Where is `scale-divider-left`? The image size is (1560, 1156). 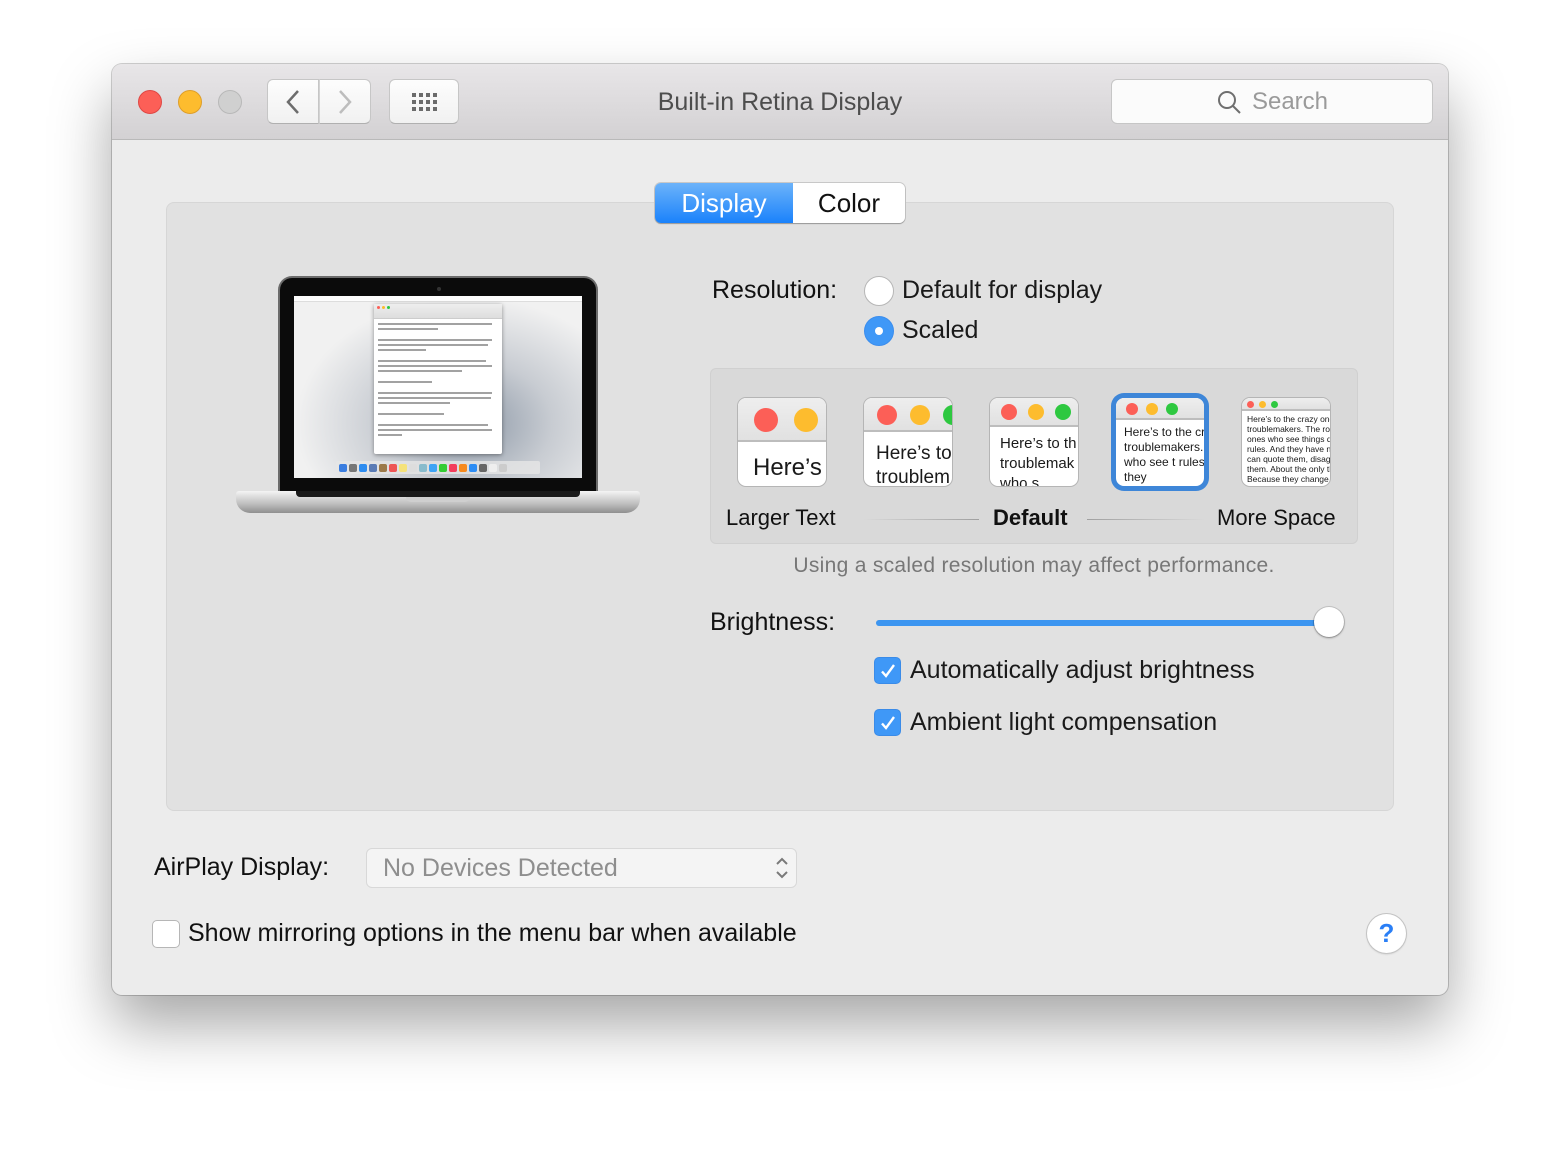 scale-divider-left is located at coordinates (921, 519).